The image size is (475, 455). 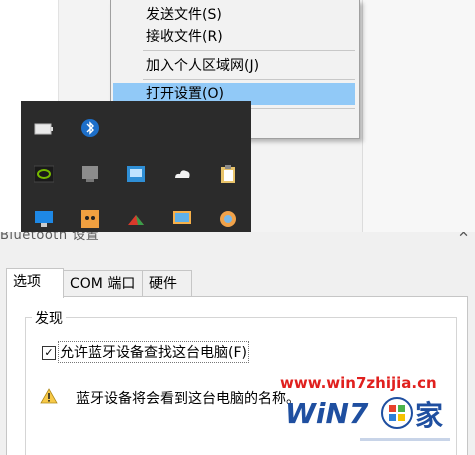 What do you see at coordinates (228, 174) in the screenshot?
I see `clipboard-icon` at bounding box center [228, 174].